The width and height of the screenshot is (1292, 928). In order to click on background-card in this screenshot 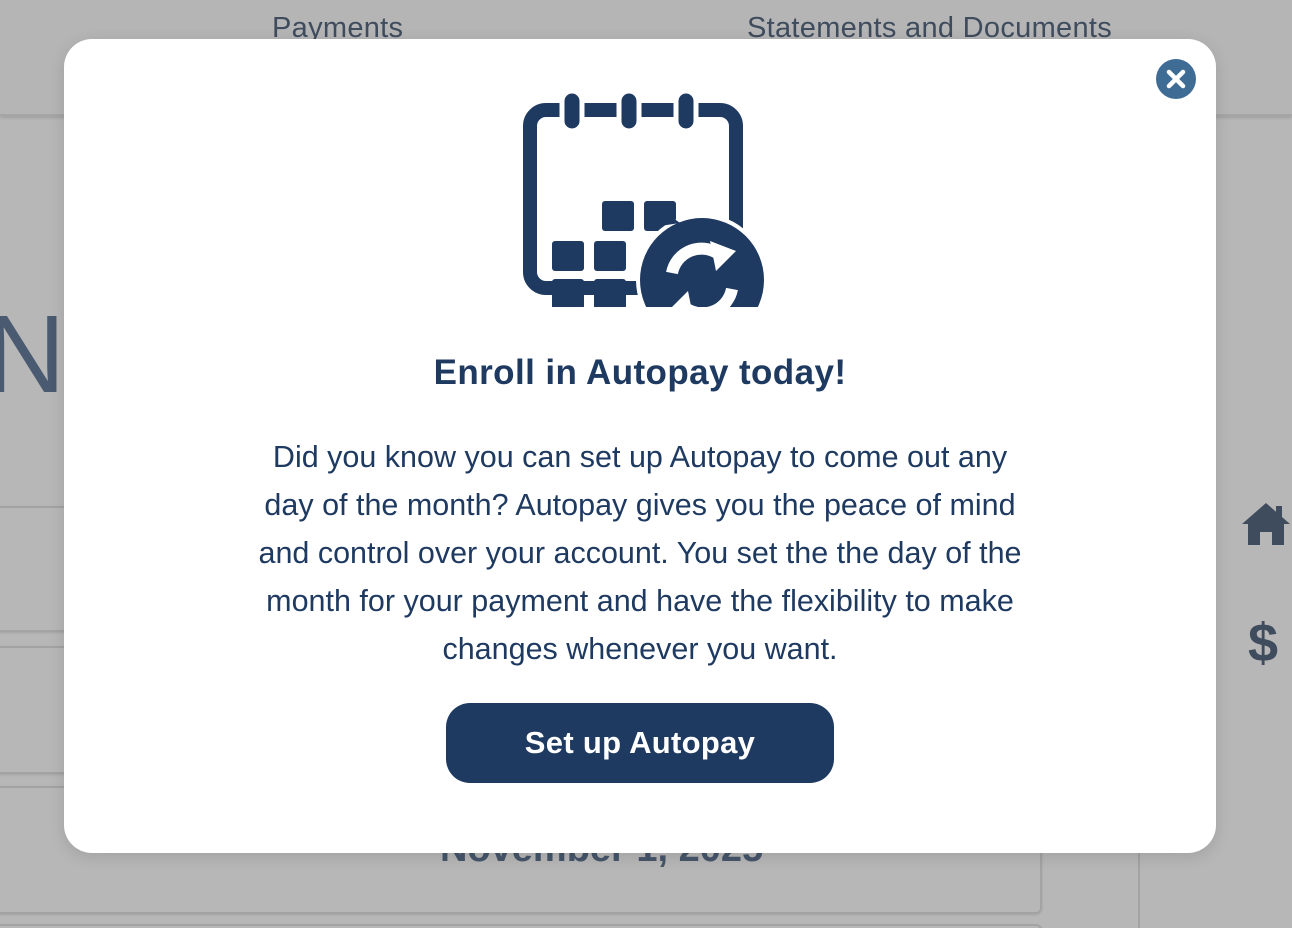, I will do `click(521, 926)`.